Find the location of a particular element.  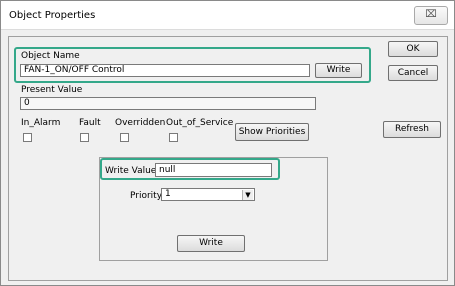

dialog-title: Object Properties is located at coordinates (52, 15).